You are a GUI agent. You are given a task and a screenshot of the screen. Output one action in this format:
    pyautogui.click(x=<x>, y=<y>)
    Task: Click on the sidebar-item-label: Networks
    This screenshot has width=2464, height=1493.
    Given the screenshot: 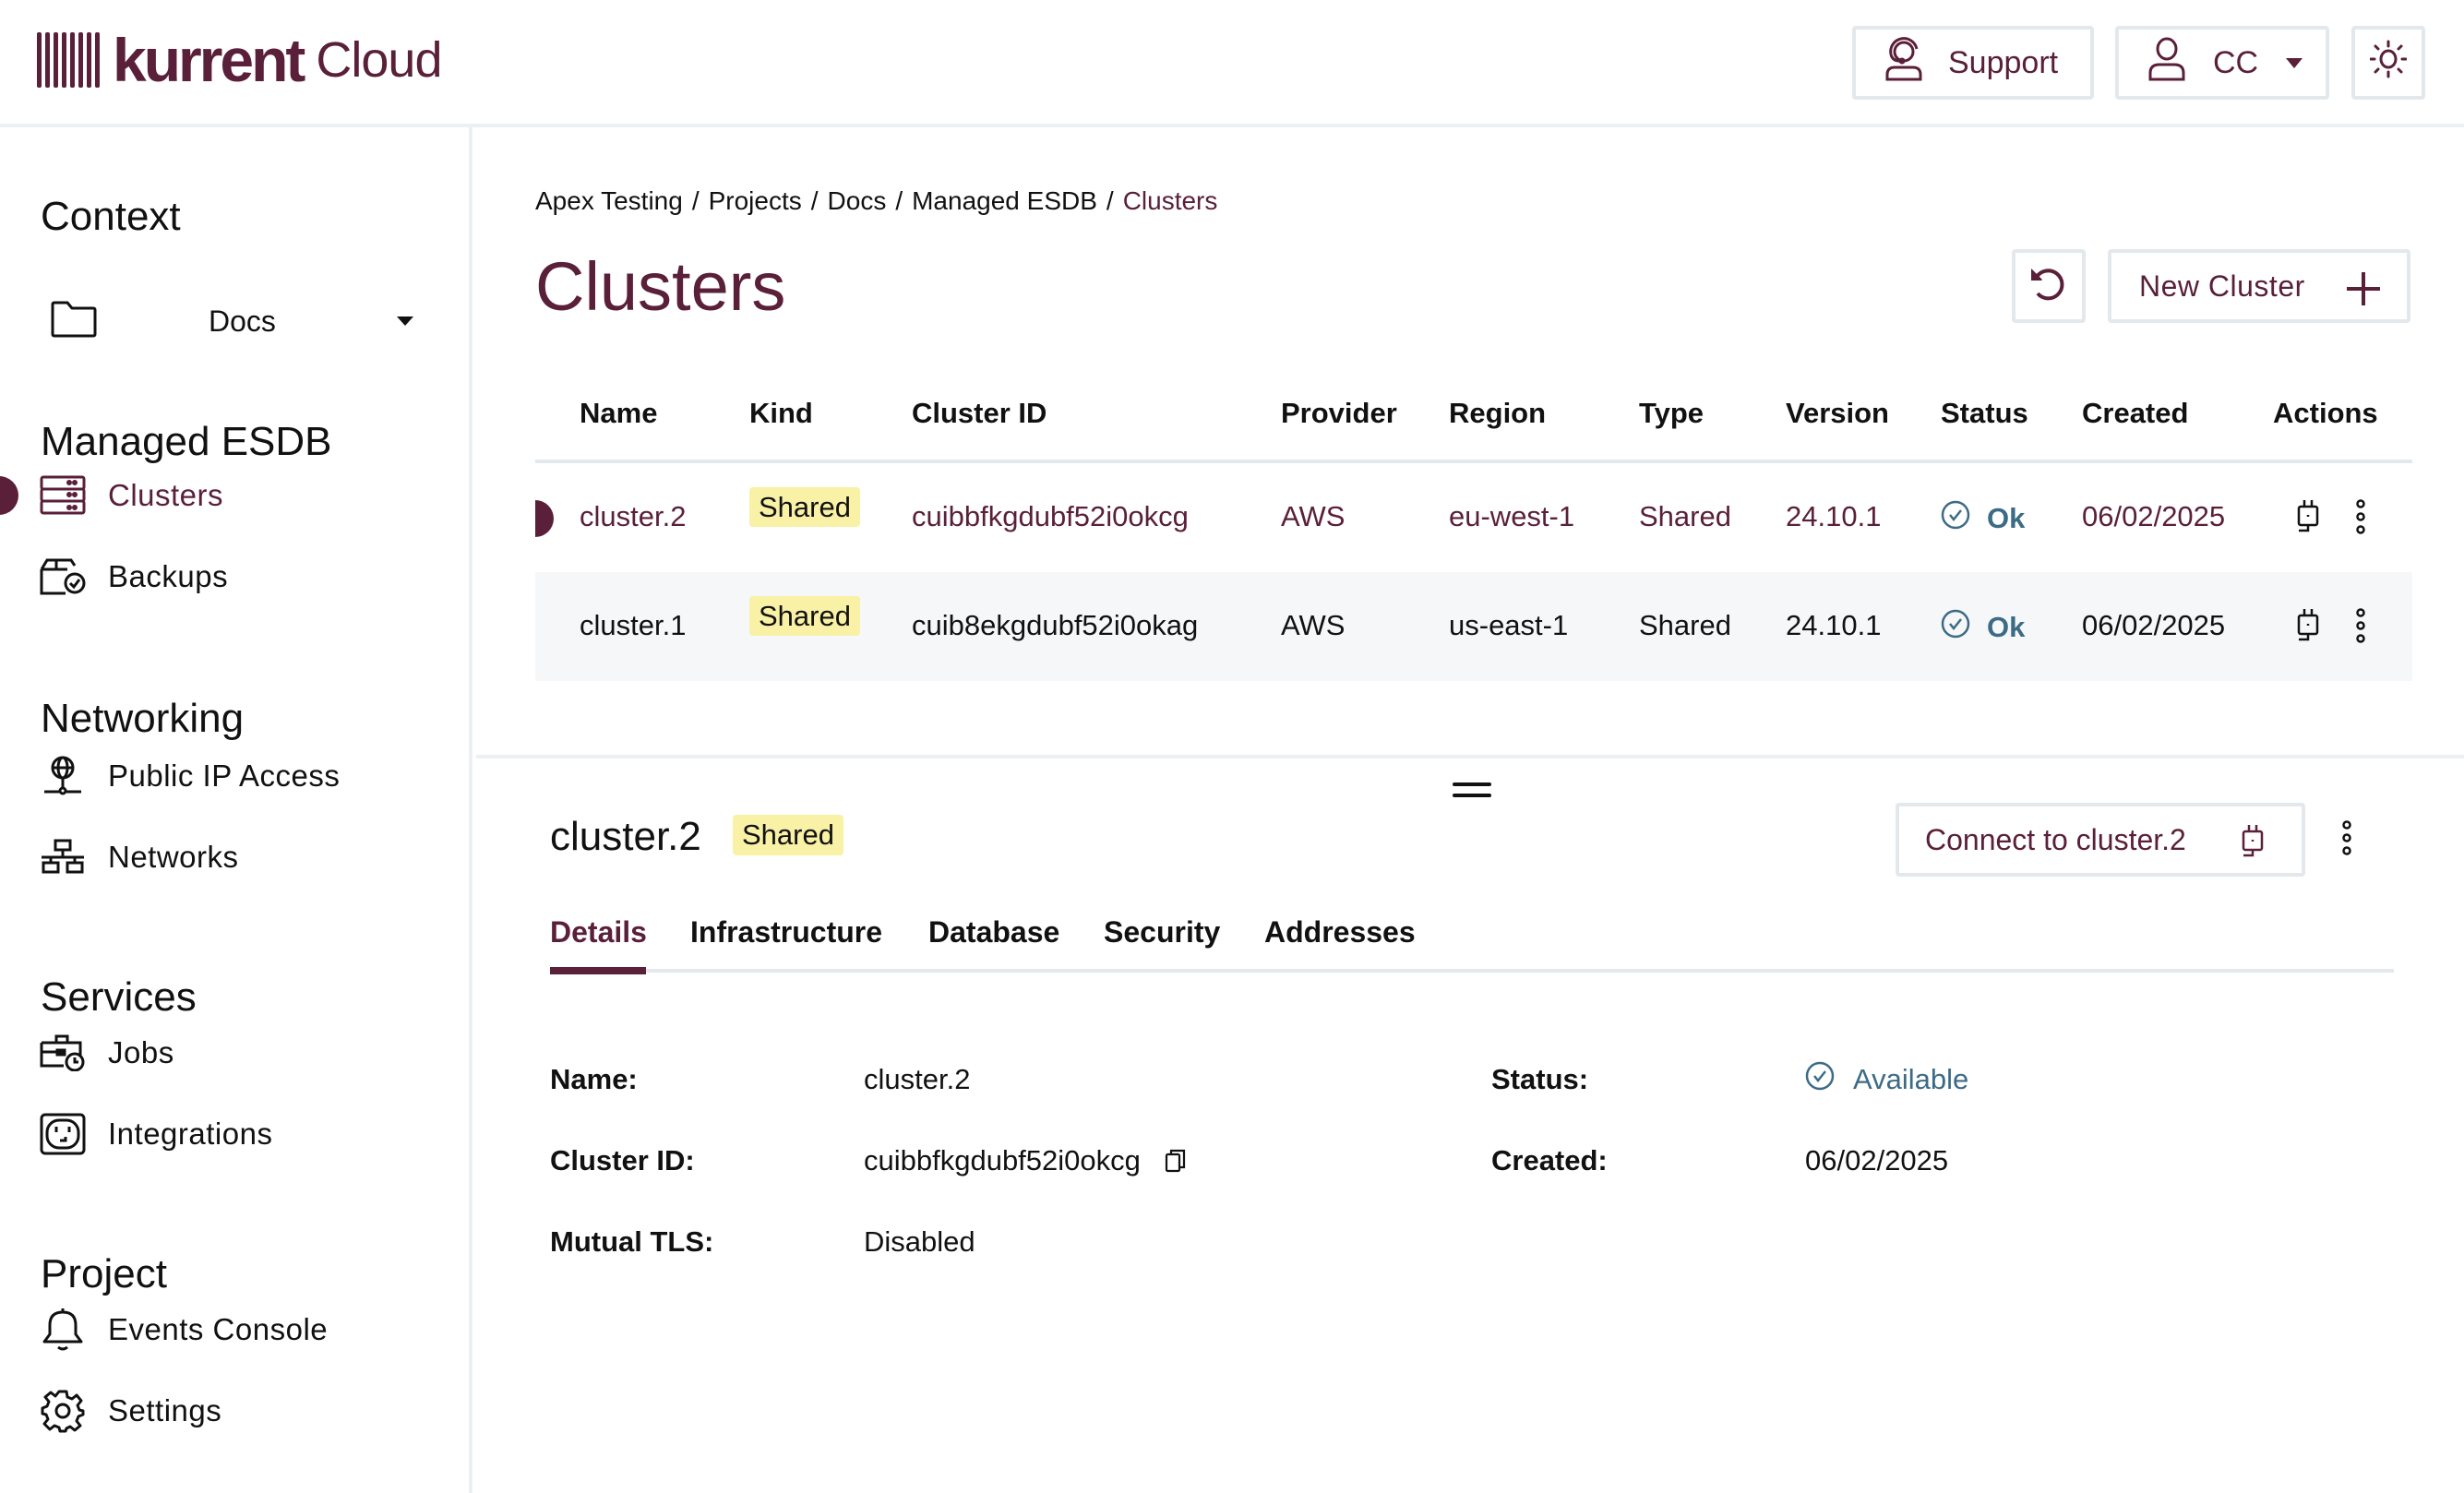 What is the action you would take?
    pyautogui.click(x=173, y=857)
    